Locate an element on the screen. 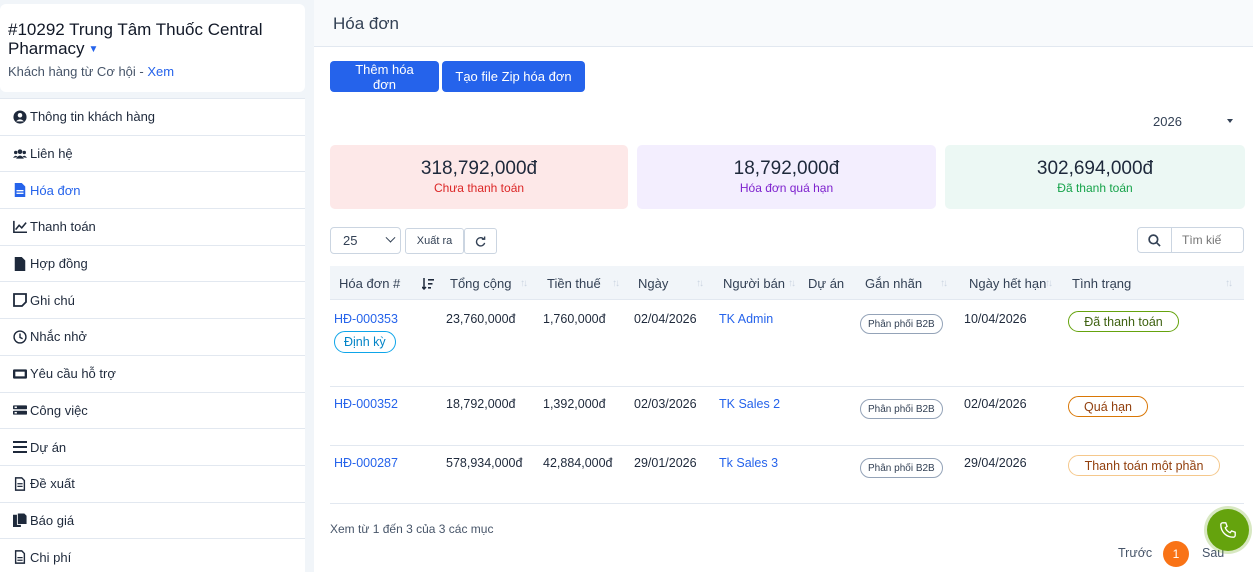  invoice-due-date: 10/04/2026 is located at coordinates (995, 319).